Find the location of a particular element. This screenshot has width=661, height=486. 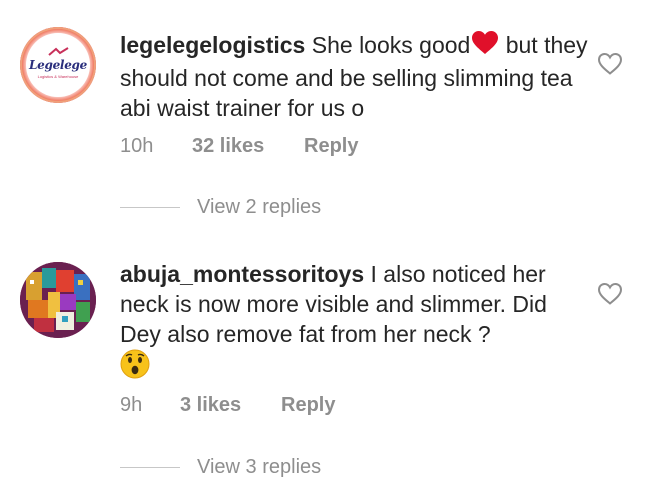

logo-subtext: Logistics & Warehouse is located at coordinates (58, 76).